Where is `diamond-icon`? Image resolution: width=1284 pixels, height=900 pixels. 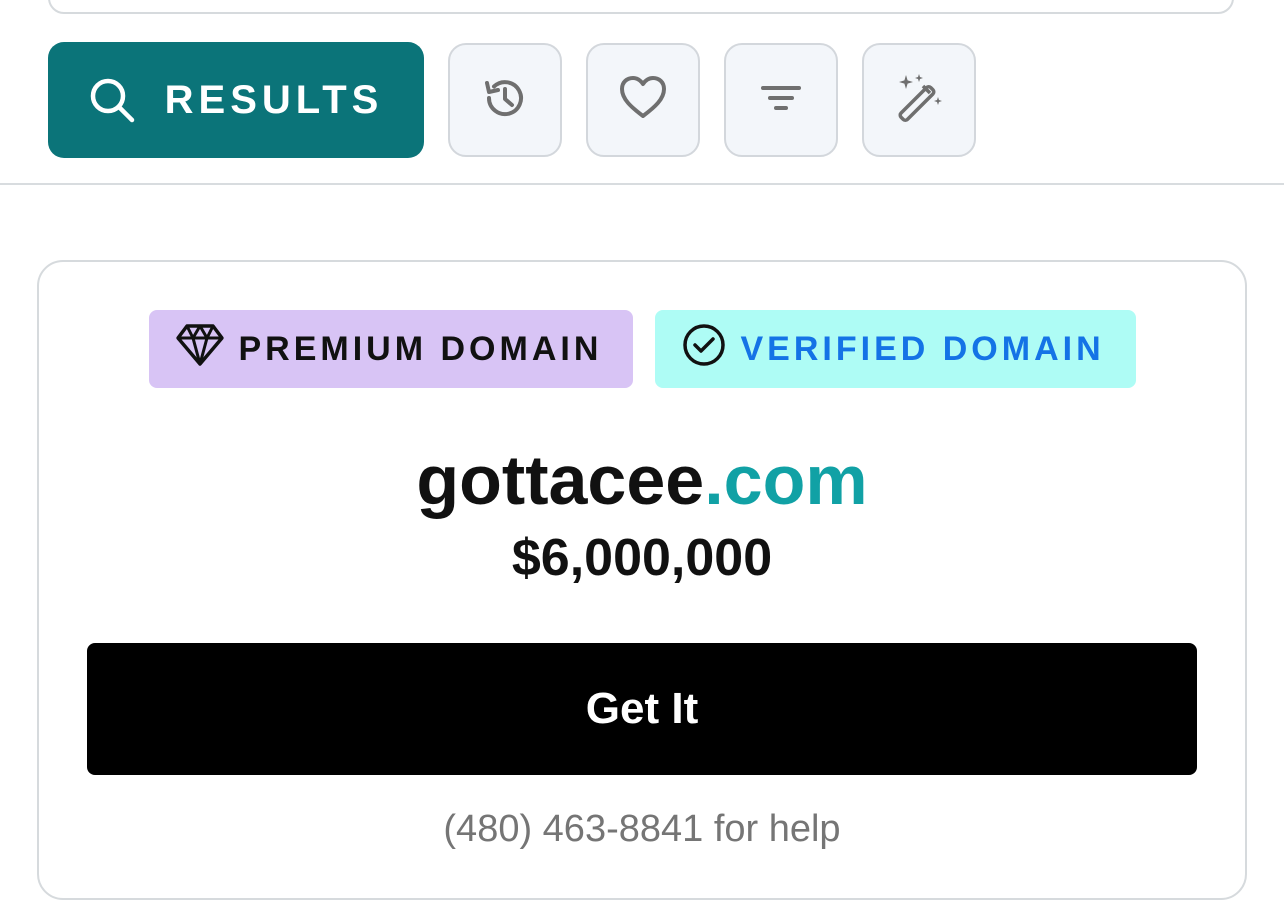
diamond-icon is located at coordinates (200, 349).